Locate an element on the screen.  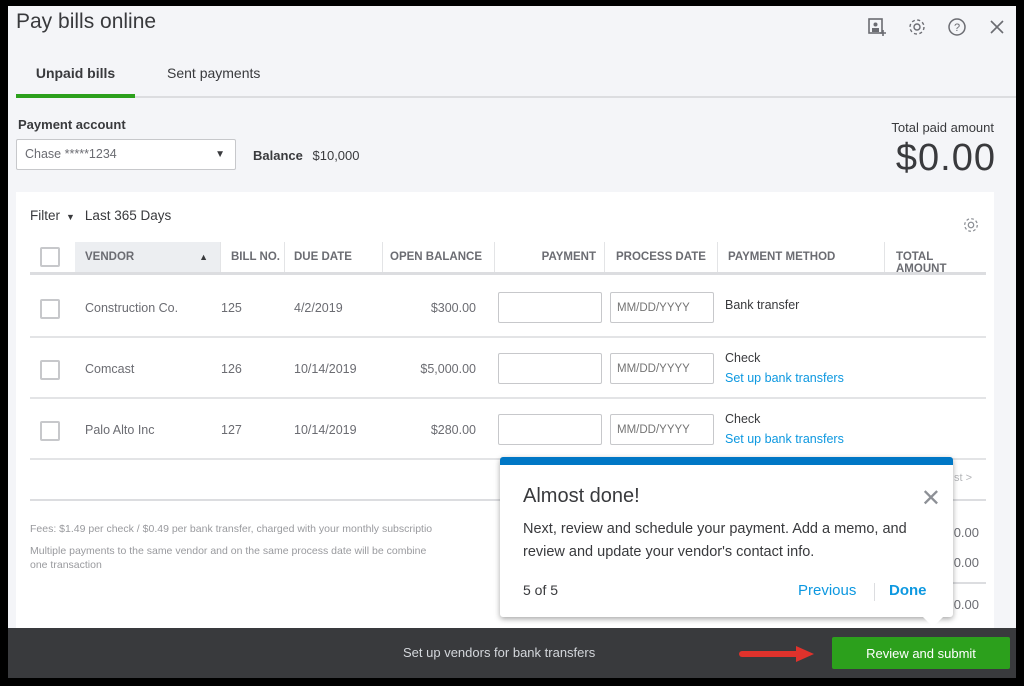
tab-unpaid-bills: Unpaid bills is located at coordinates (75, 78).